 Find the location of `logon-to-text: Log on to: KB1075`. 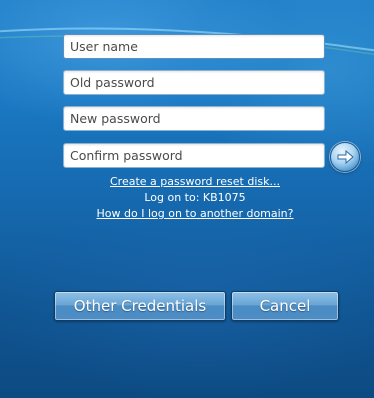

logon-to-text: Log on to: KB1075 is located at coordinates (195, 197).